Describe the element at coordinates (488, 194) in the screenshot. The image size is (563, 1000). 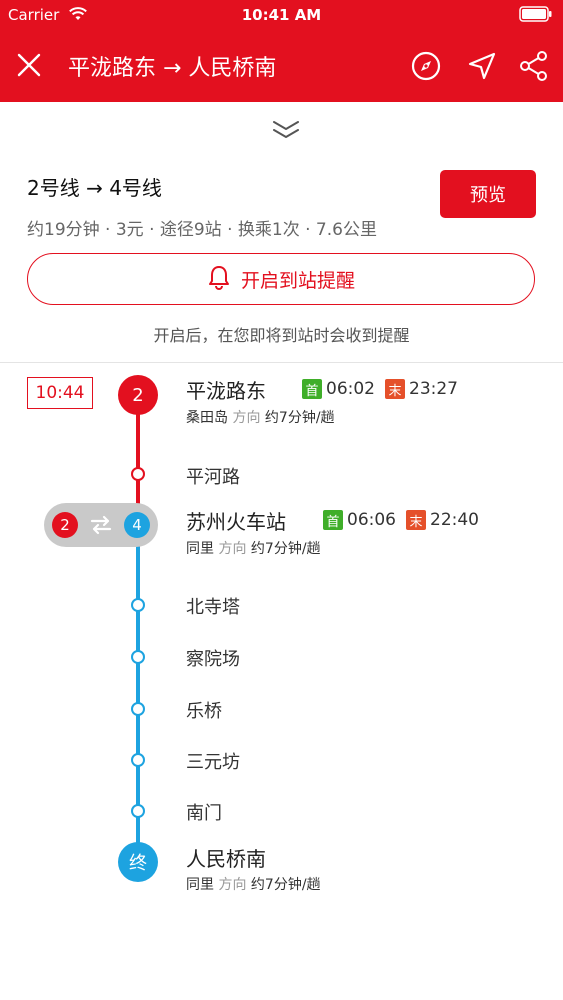
I see `preview-button: 预览` at that location.